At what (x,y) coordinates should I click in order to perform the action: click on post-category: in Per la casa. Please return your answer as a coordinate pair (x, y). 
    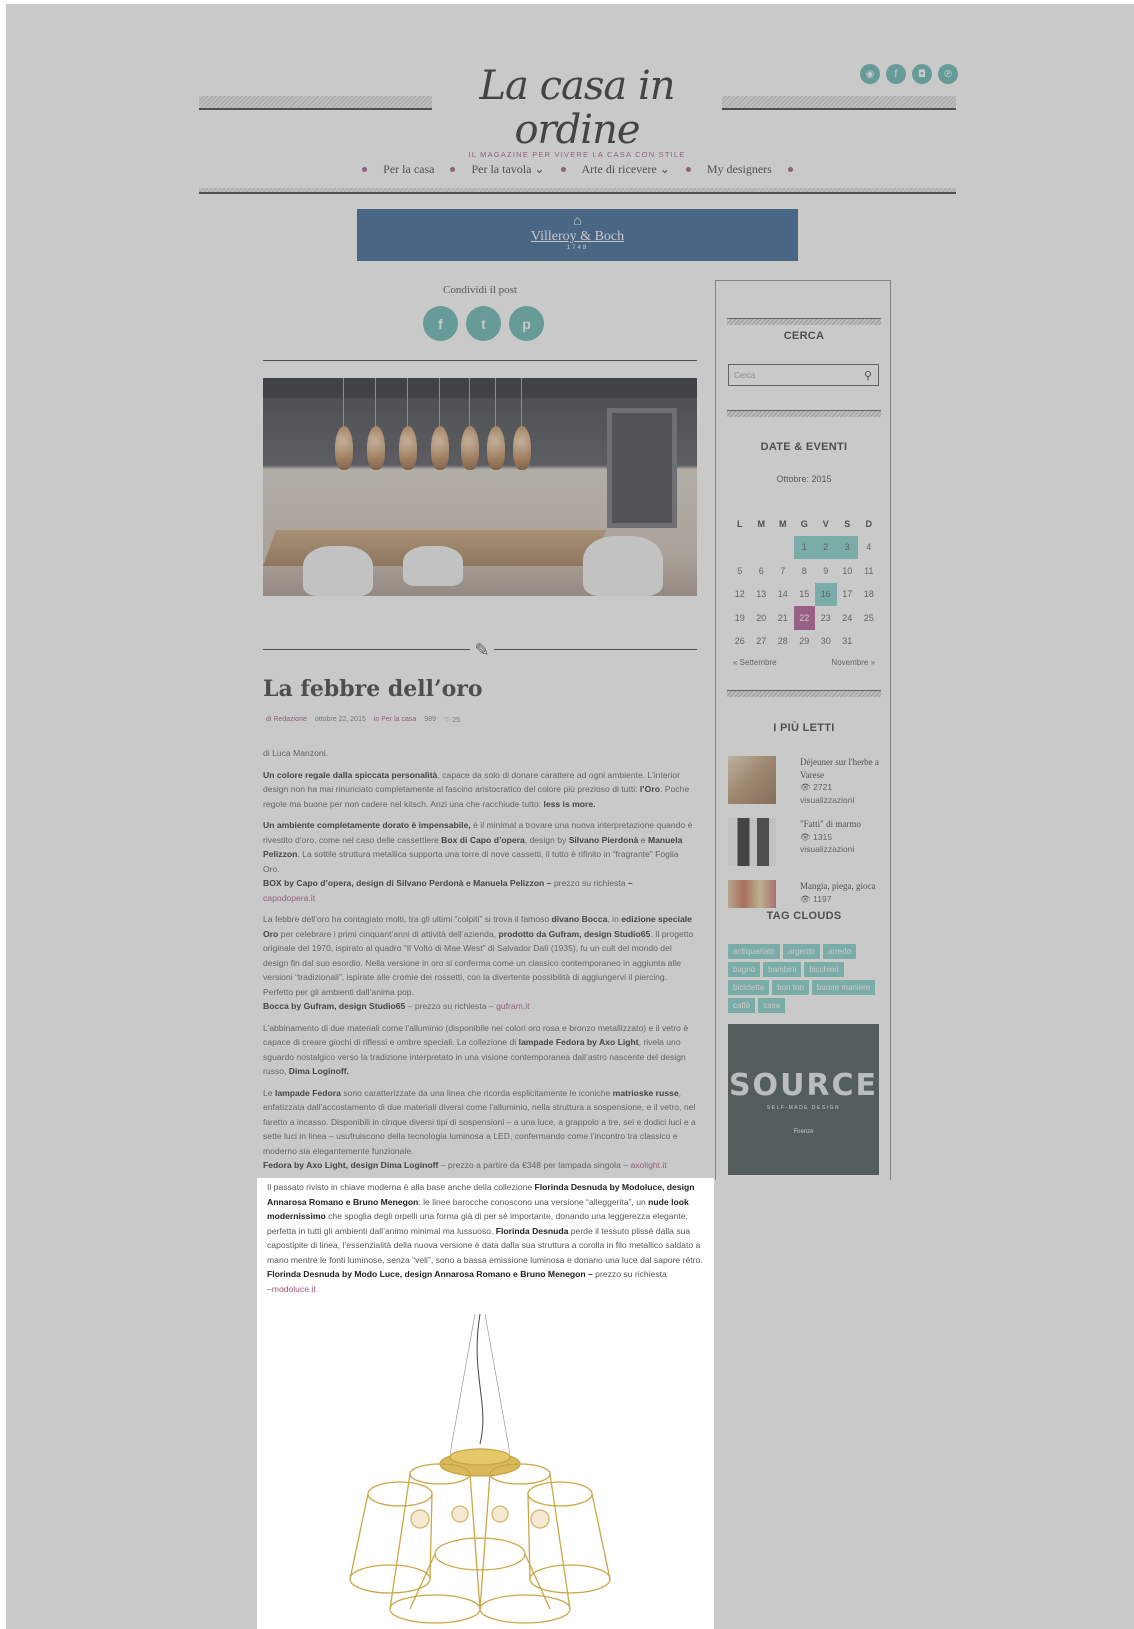
    Looking at the image, I should click on (395, 720).